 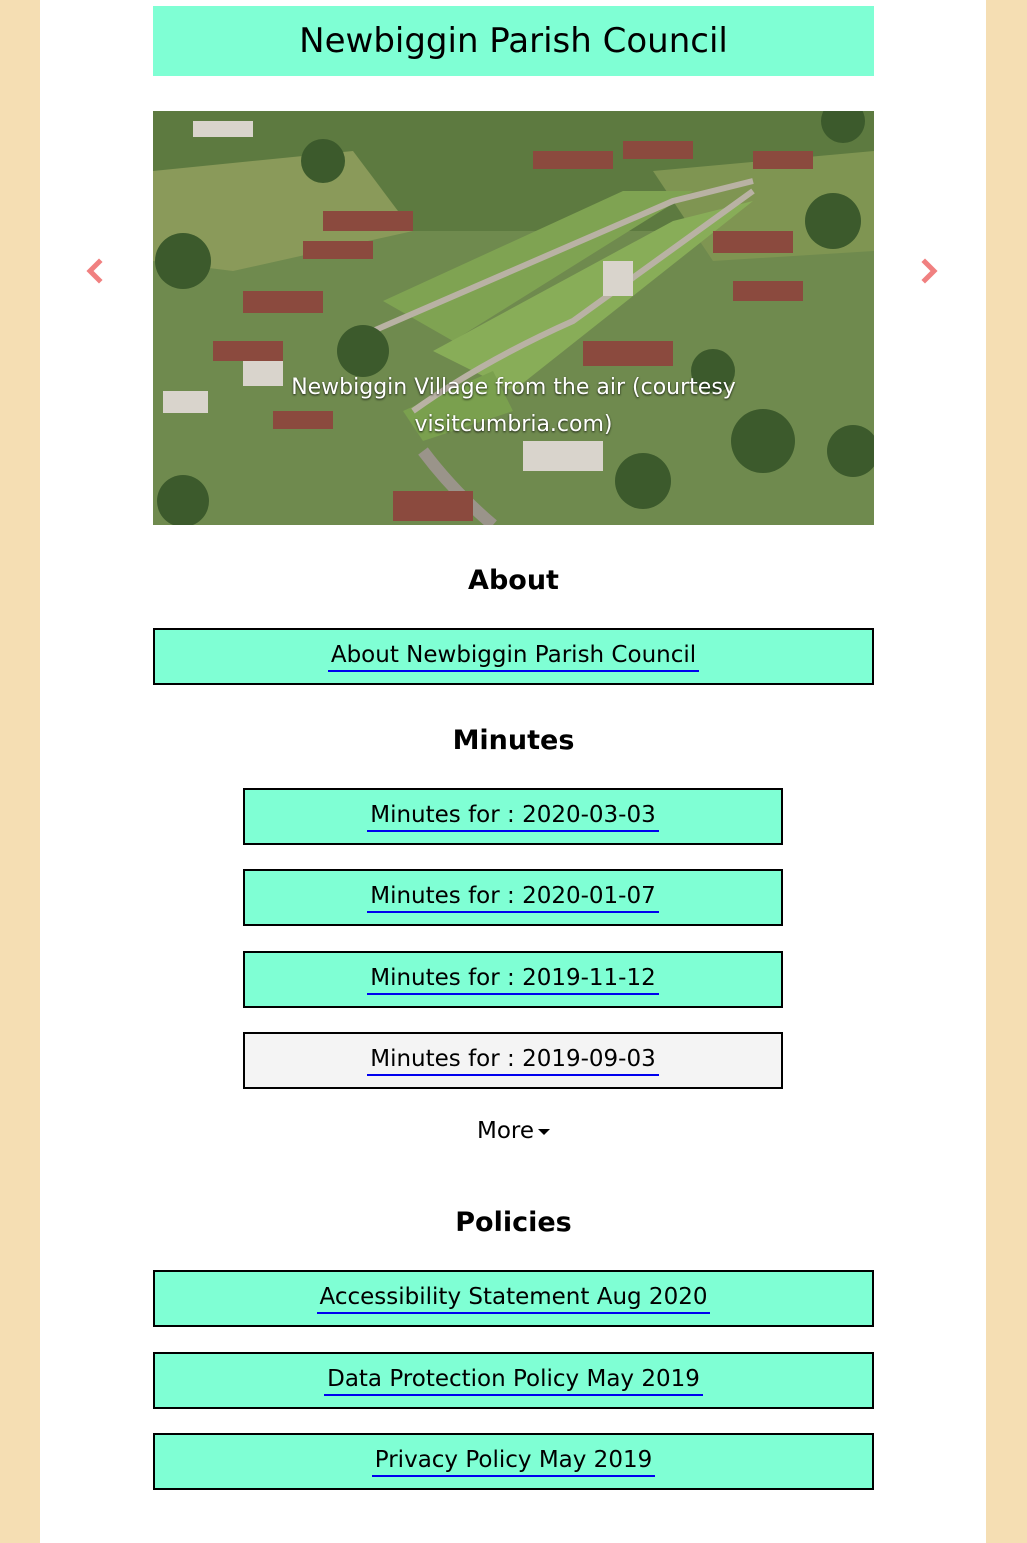 I want to click on about-link: About Newbiggin Parish Council, so click(x=513, y=656).